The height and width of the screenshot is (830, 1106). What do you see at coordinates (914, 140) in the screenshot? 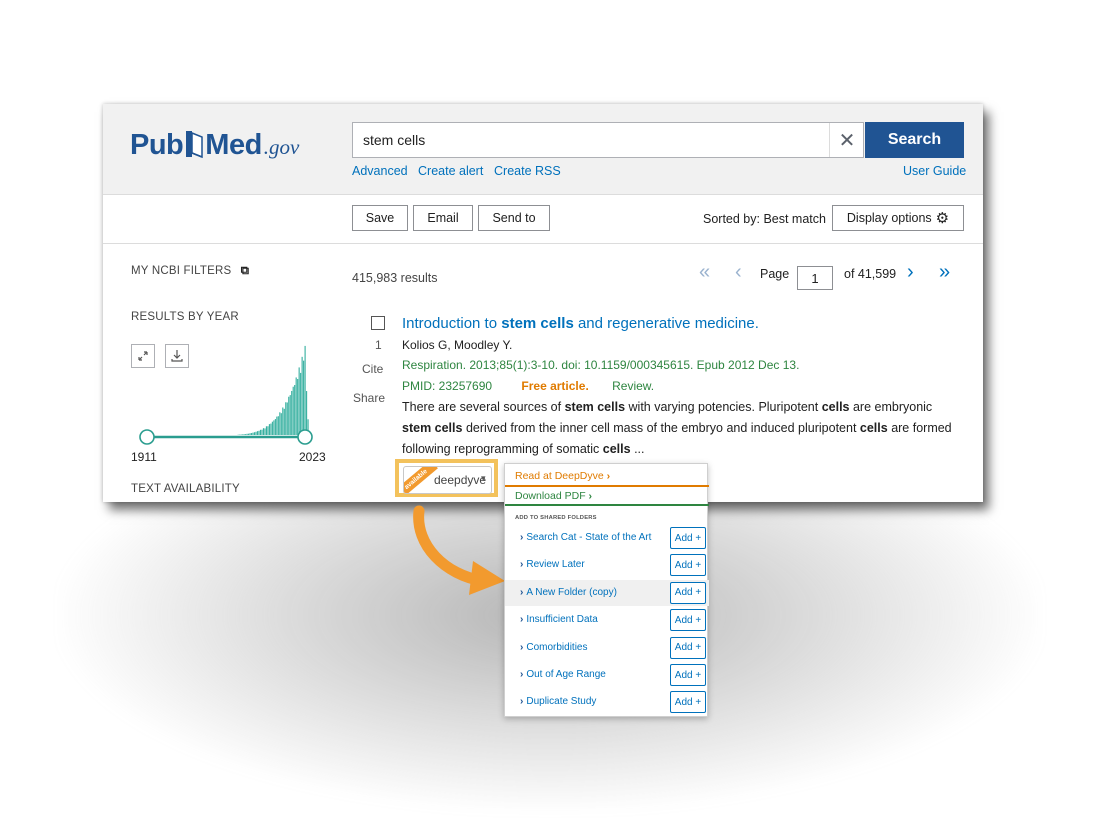
I see `search-button: Search` at bounding box center [914, 140].